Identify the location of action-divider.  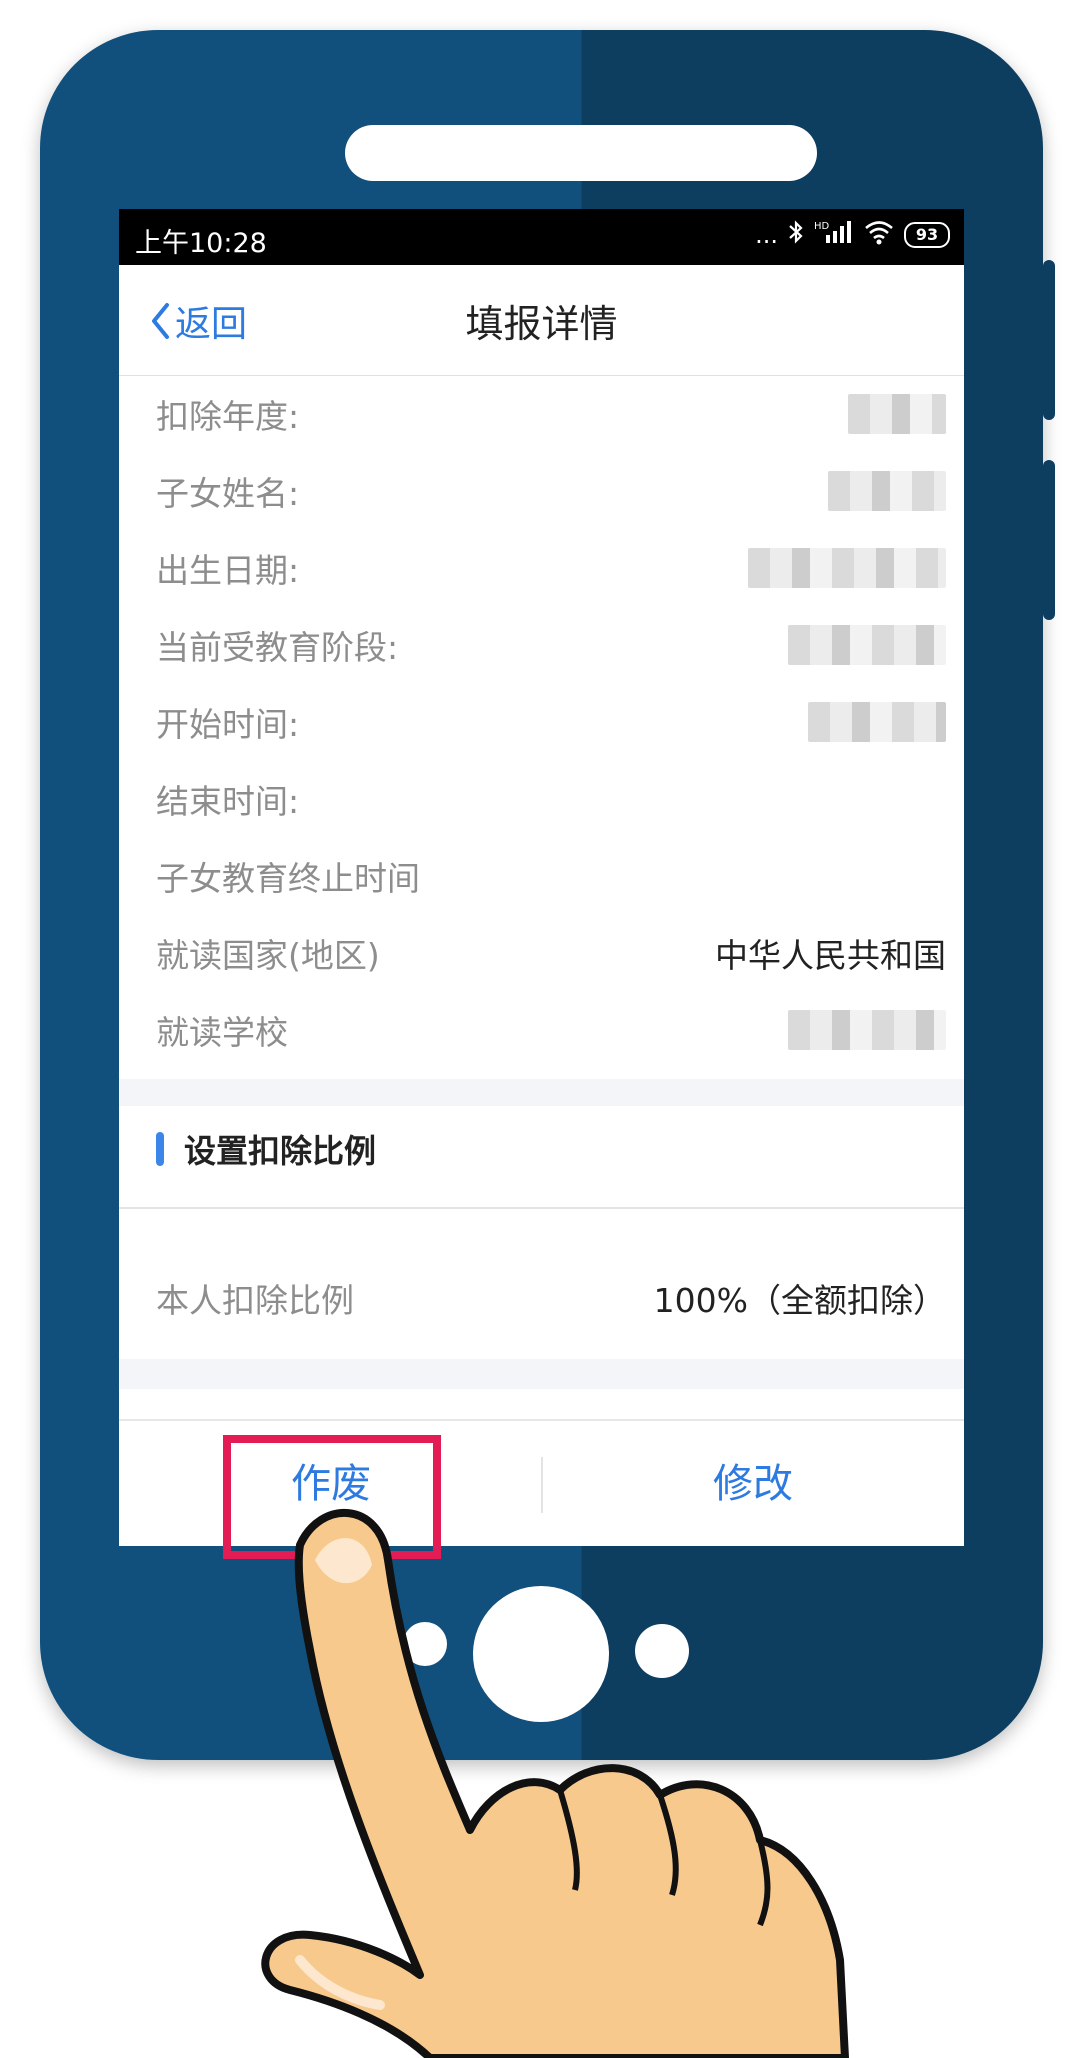
(542, 1485).